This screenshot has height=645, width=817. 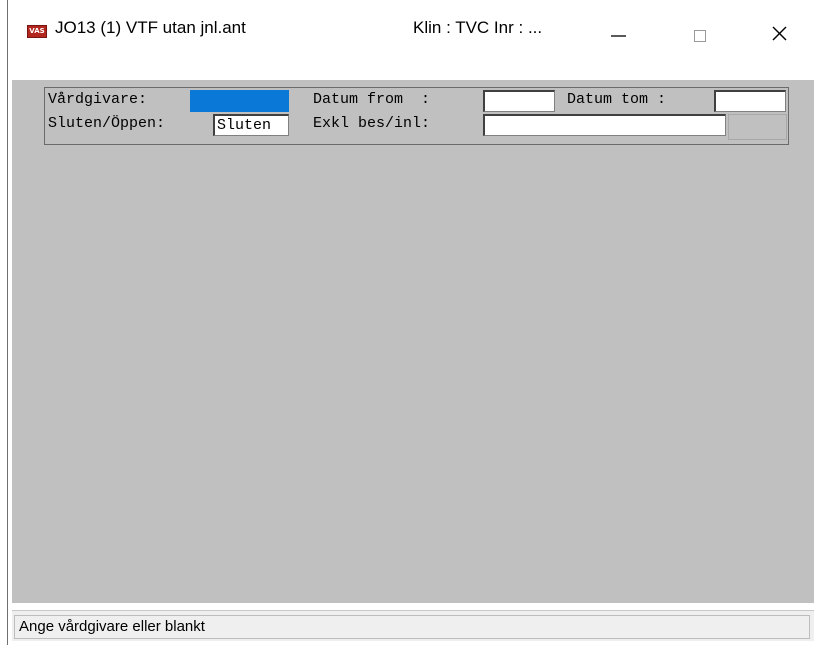 What do you see at coordinates (150, 27) in the screenshot?
I see `window-title: JO13 (1) VTF utan jnl.ant` at bounding box center [150, 27].